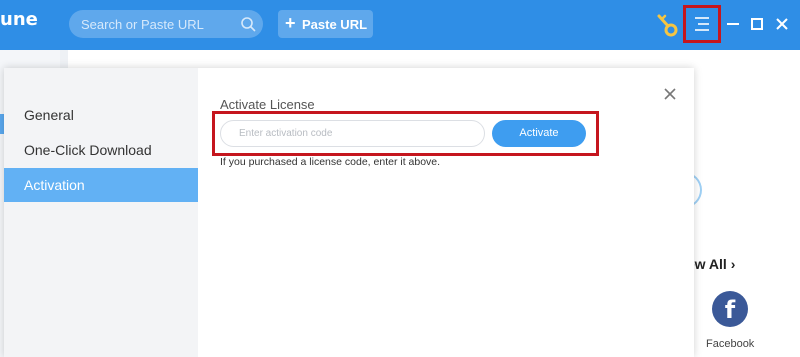 The height and width of the screenshot is (357, 800). Describe the element at coordinates (142, 24) in the screenshot. I see `search-placeholder: Search or Paste URL` at that location.